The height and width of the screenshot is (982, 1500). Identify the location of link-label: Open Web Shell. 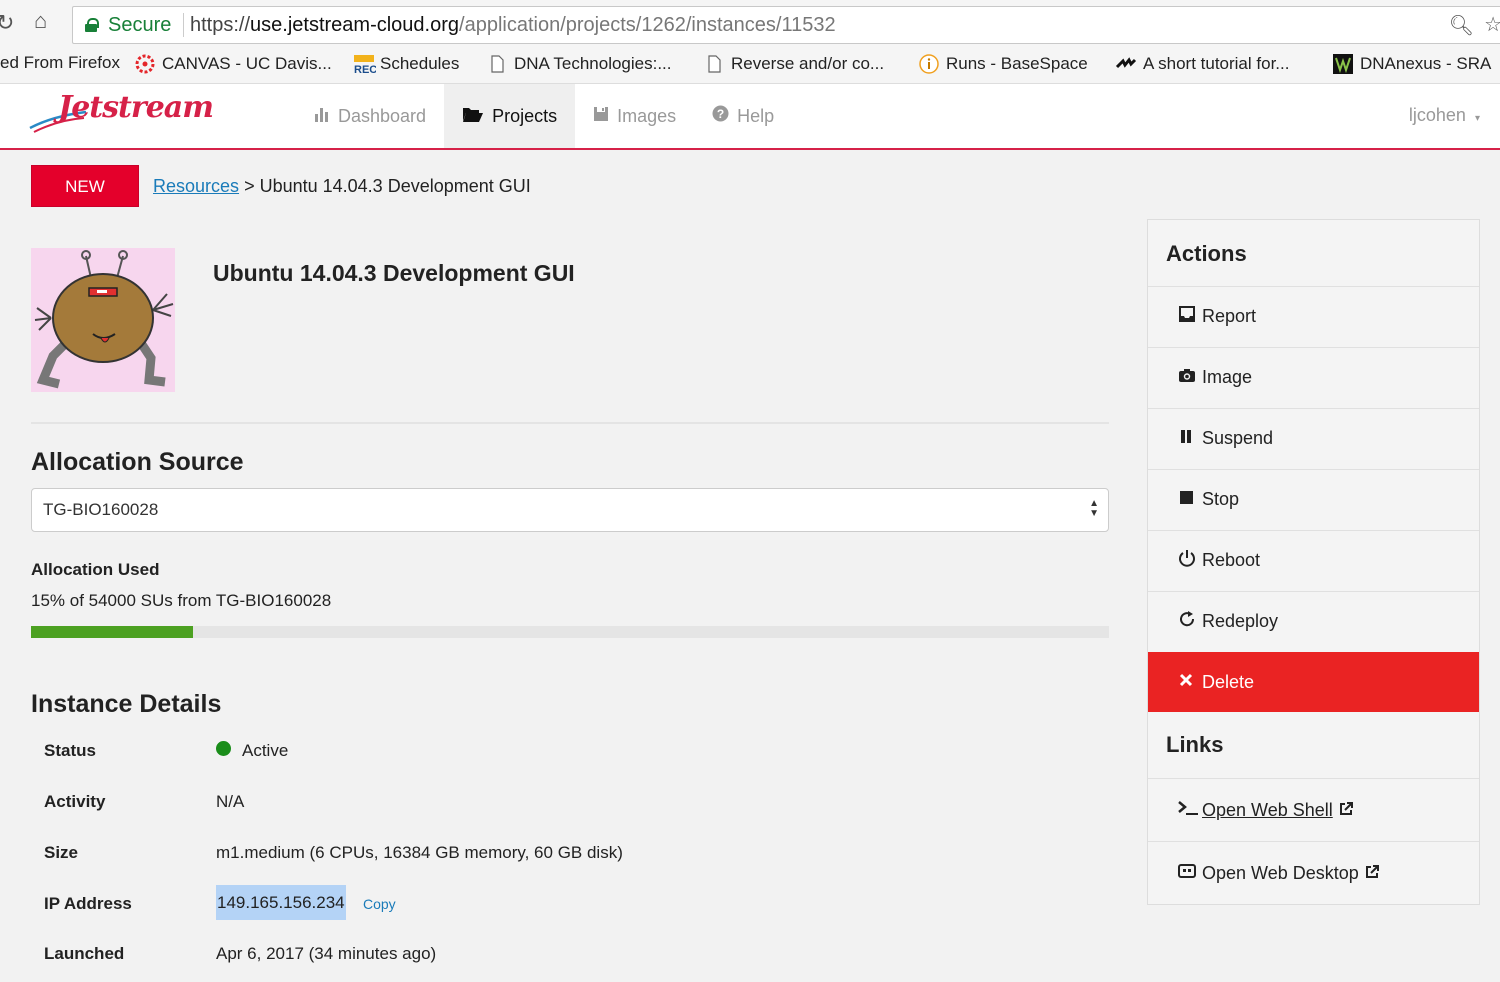
(1267, 809).